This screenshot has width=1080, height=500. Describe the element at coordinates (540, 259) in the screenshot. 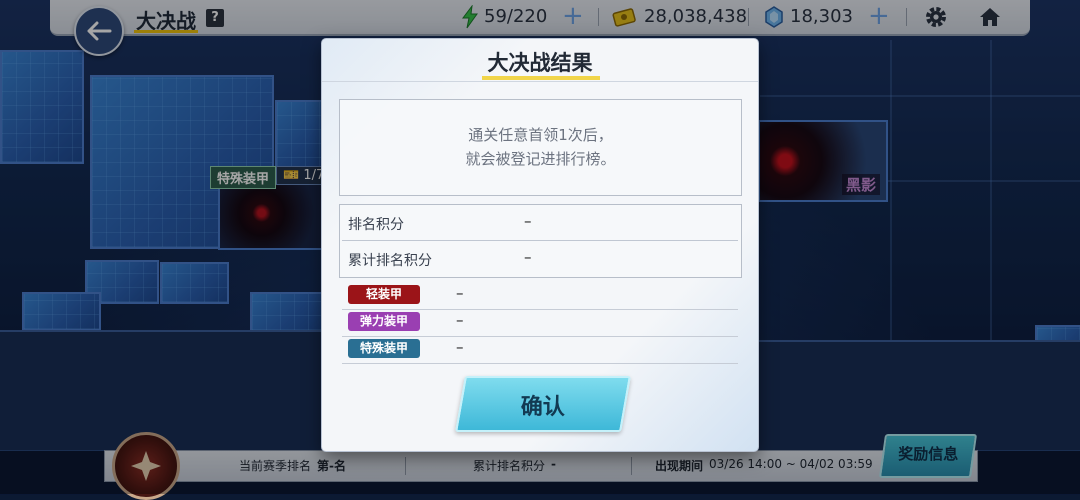

I see `score-row: 累计排名积分 –` at that location.